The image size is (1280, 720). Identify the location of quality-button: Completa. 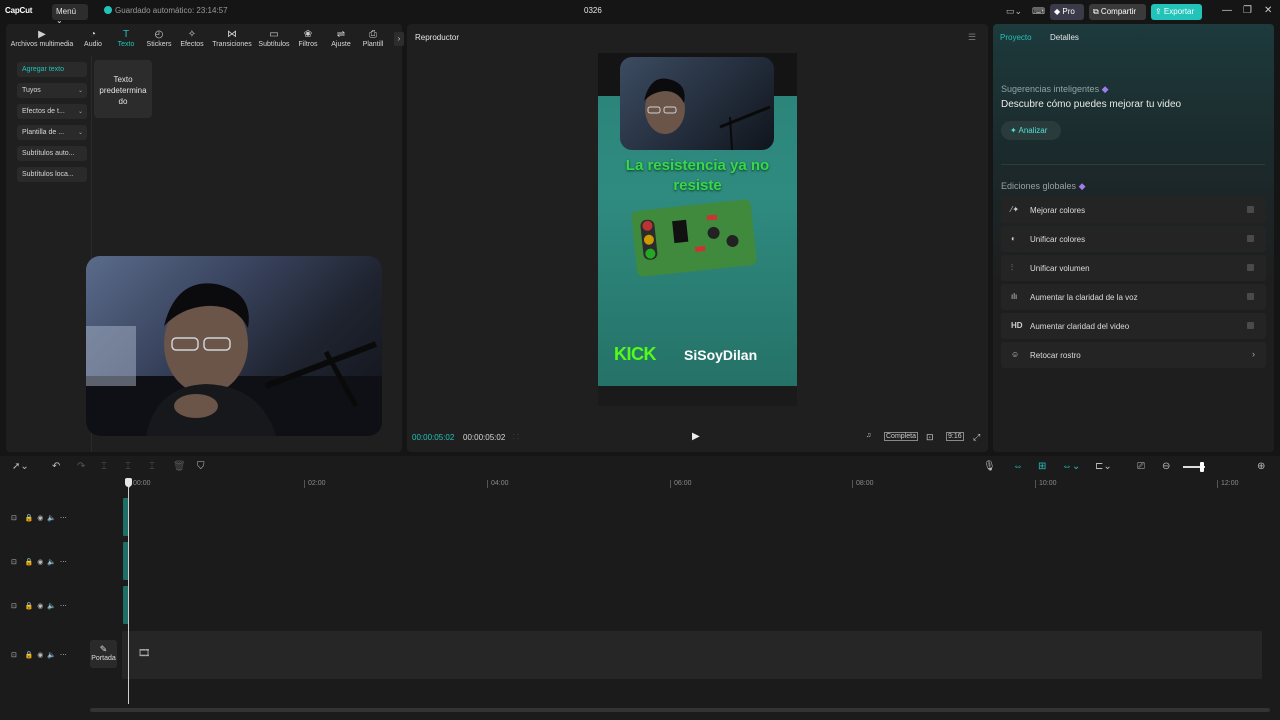
(901, 436).